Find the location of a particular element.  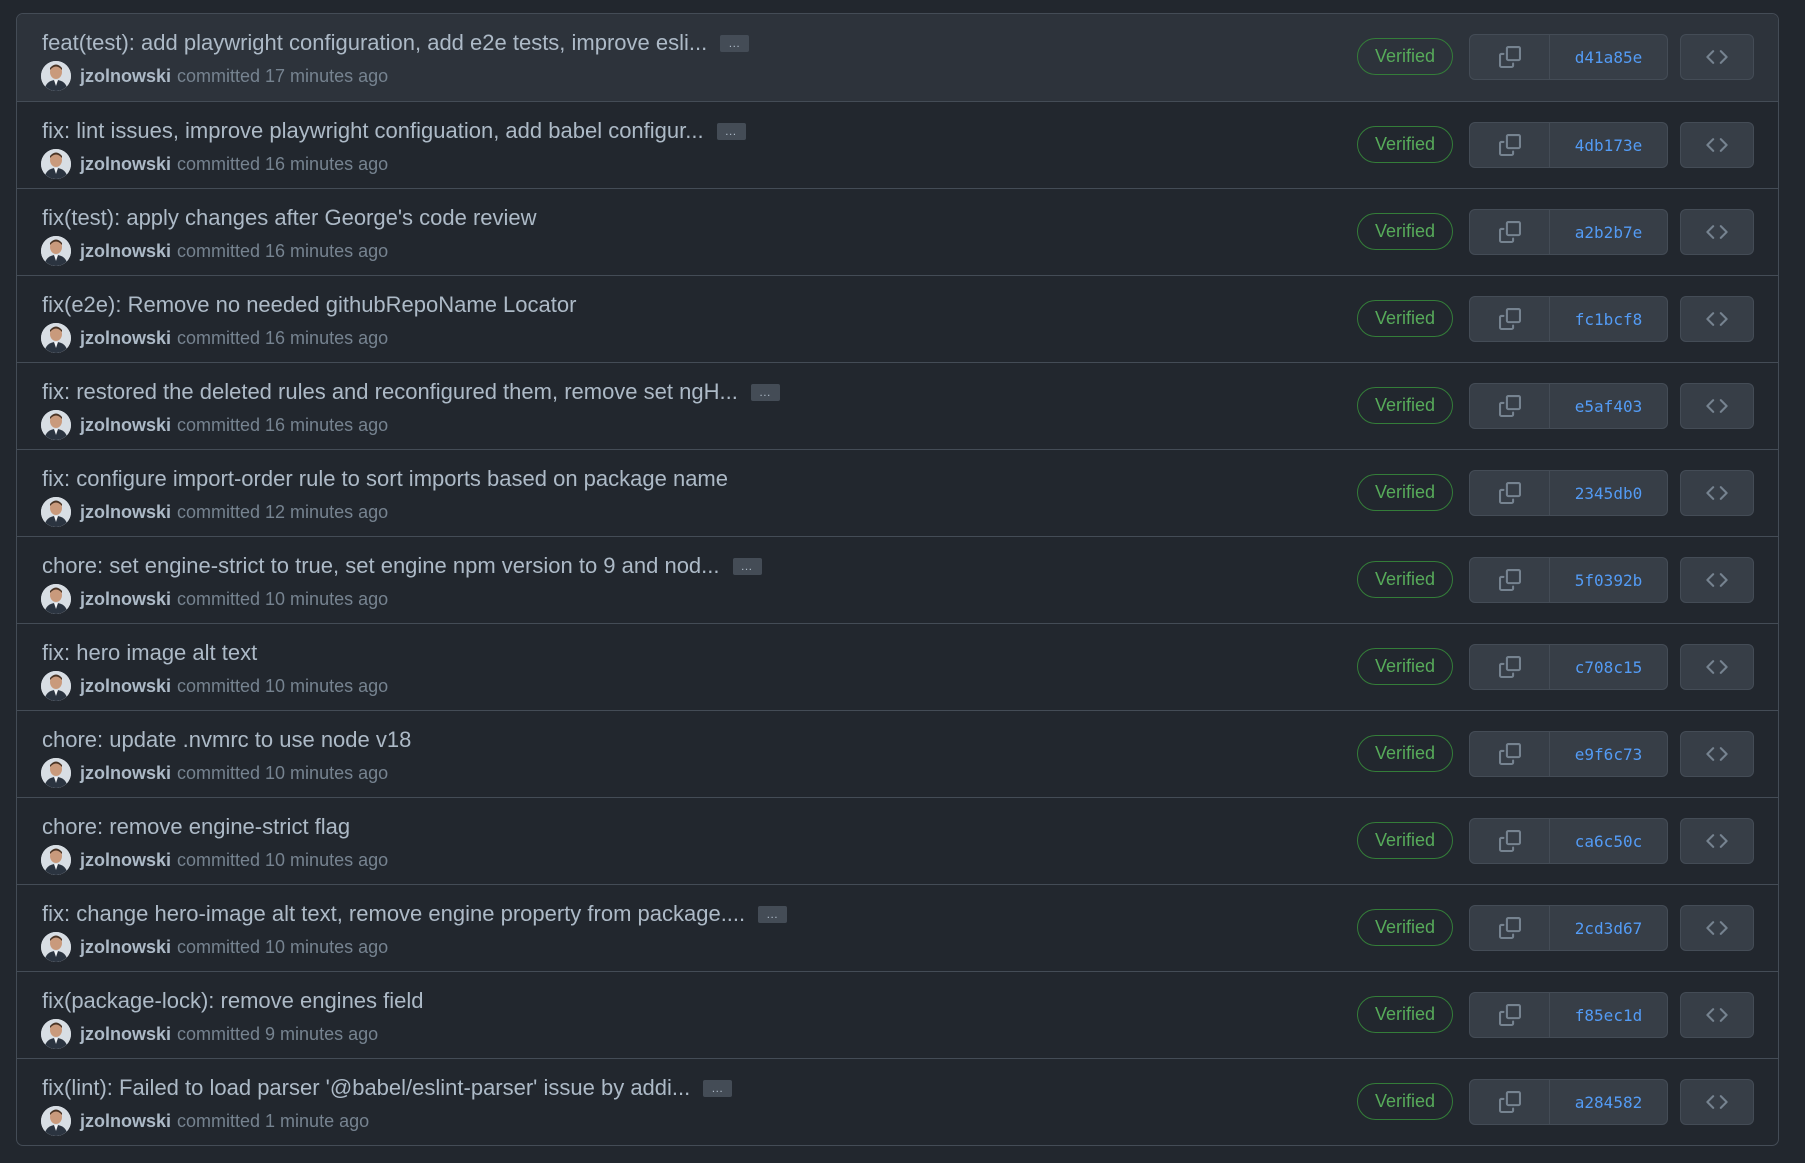

commit-sha-link: a284582 is located at coordinates (1608, 1102).